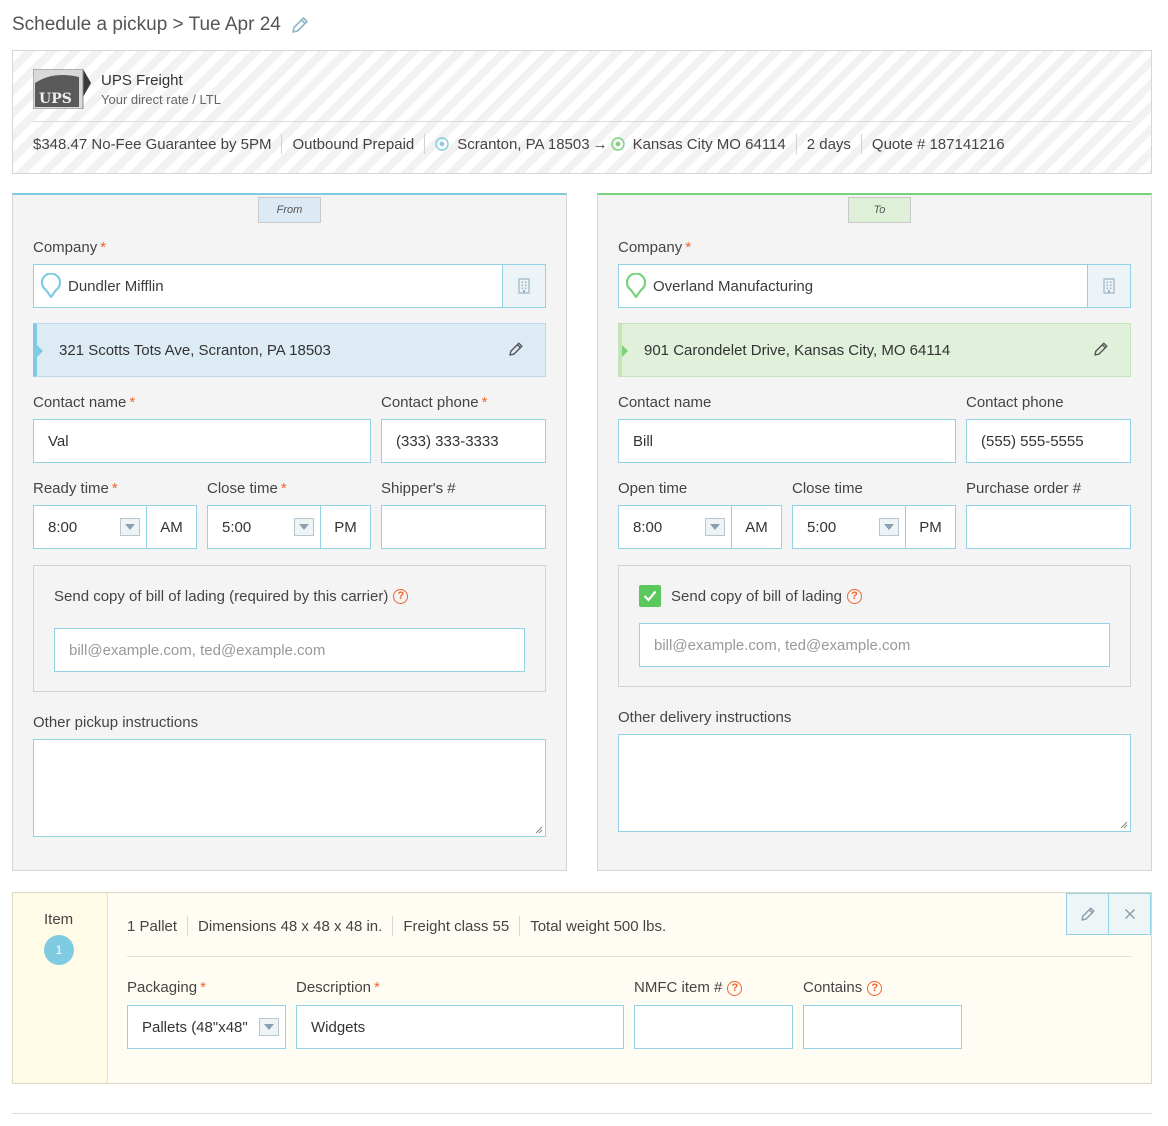 This screenshot has height=1126, width=1168. What do you see at coordinates (152, 144) in the screenshot?
I see `price-guarantee: $348.47 No-Fee Guarantee by 5PM` at bounding box center [152, 144].